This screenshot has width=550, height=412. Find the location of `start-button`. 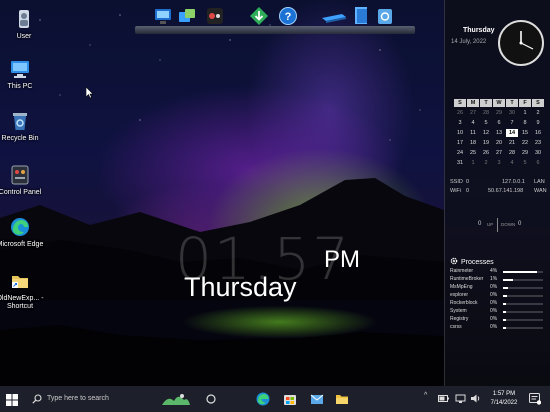

start-button is located at coordinates (12, 399).